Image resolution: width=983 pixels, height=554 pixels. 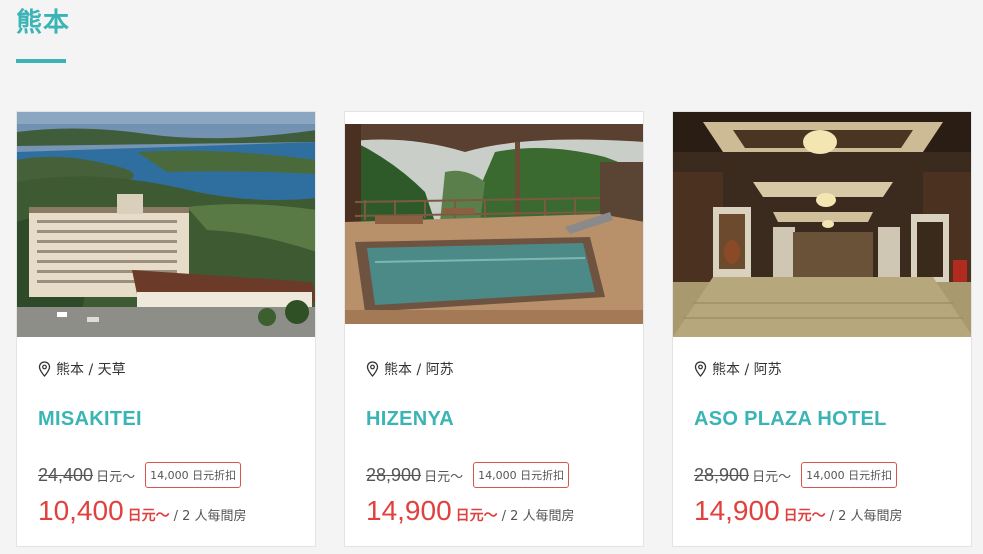 I want to click on original-price-row: 24,400 日元～ 14,000 日元折扣, so click(x=140, y=475).